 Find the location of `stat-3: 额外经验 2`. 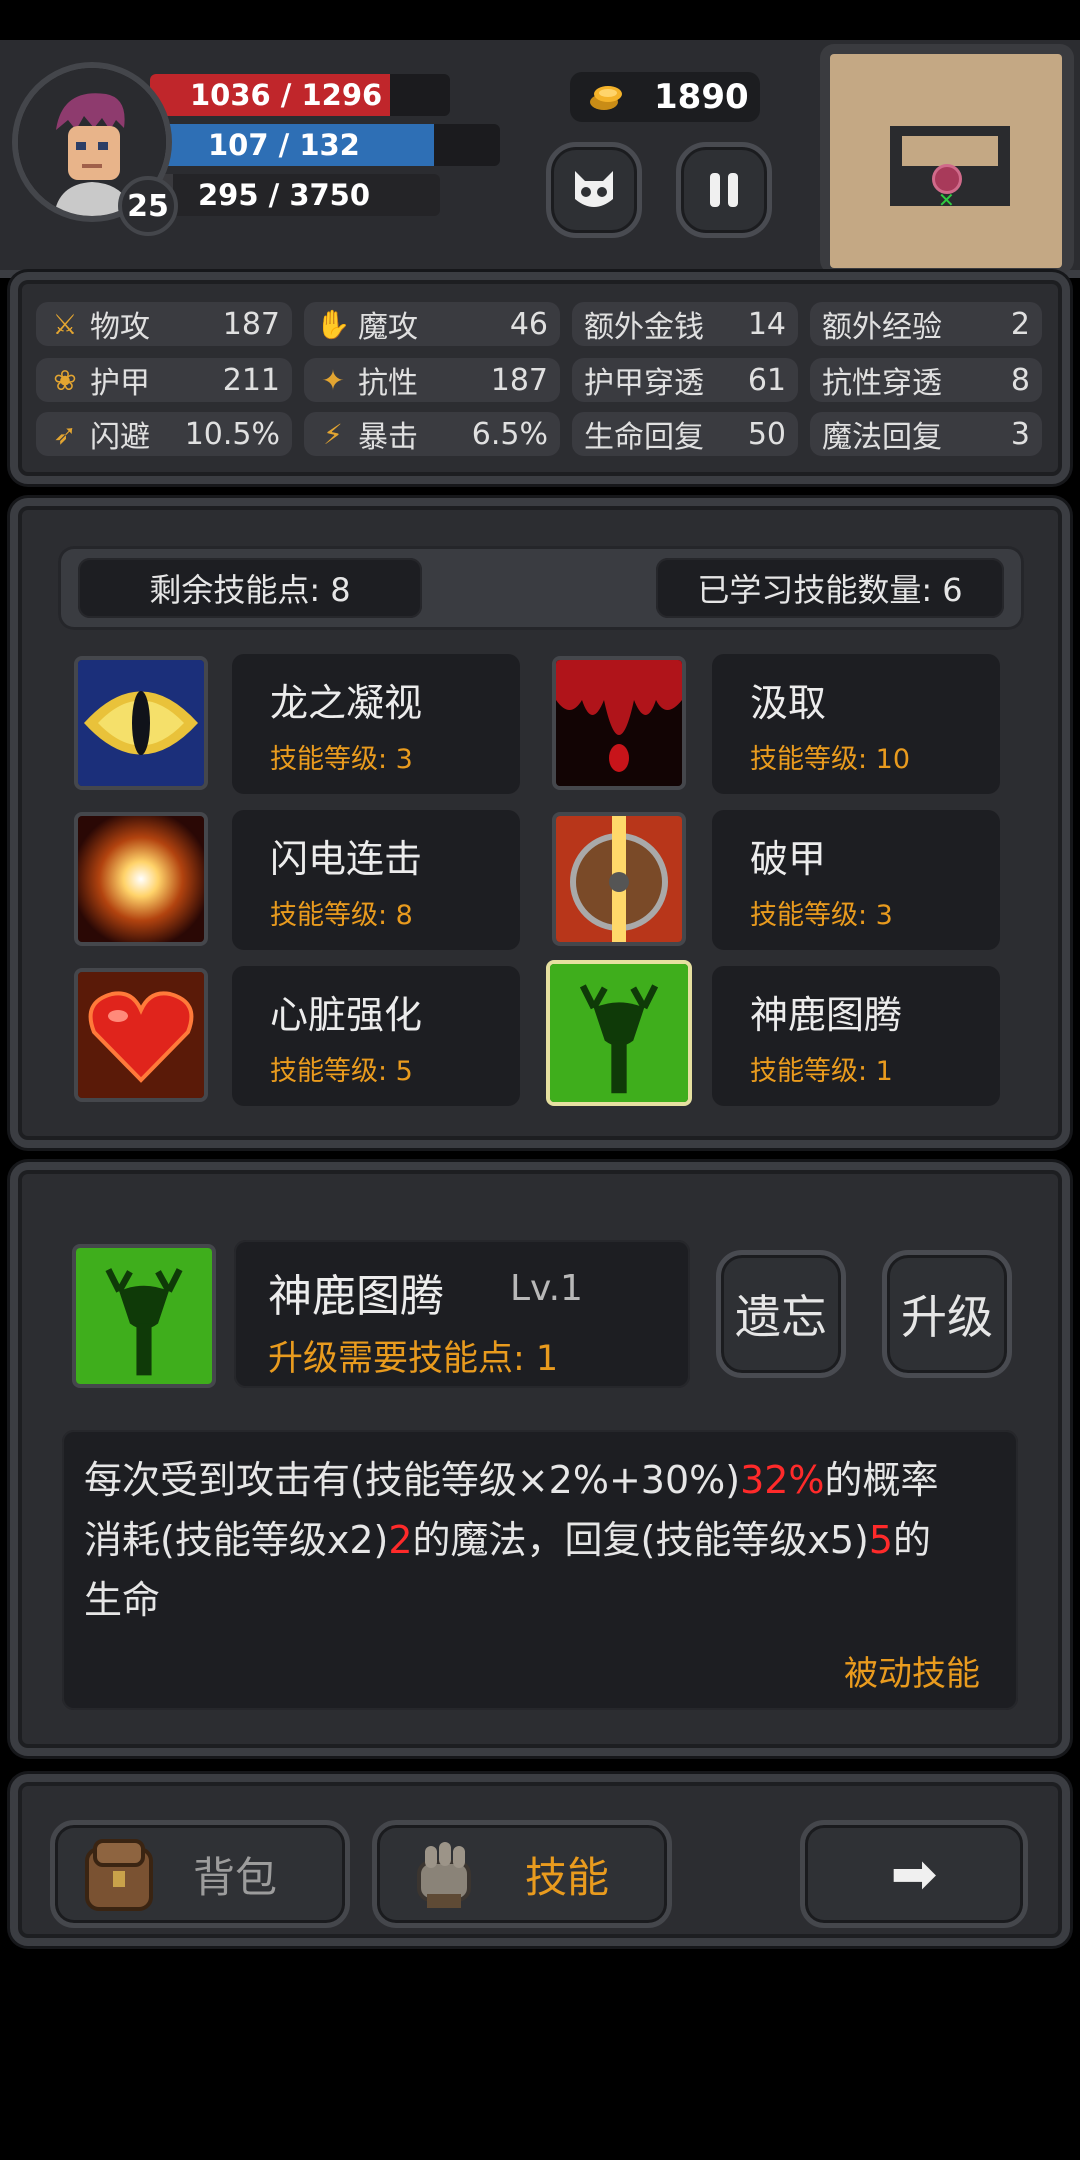

stat-3: 额外经验 2 is located at coordinates (926, 324).